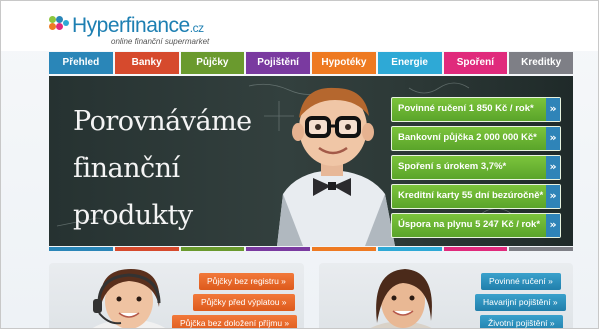 This screenshot has height=329, width=599. Describe the element at coordinates (196, 28) in the screenshot. I see `brand-tld: .cz` at that location.